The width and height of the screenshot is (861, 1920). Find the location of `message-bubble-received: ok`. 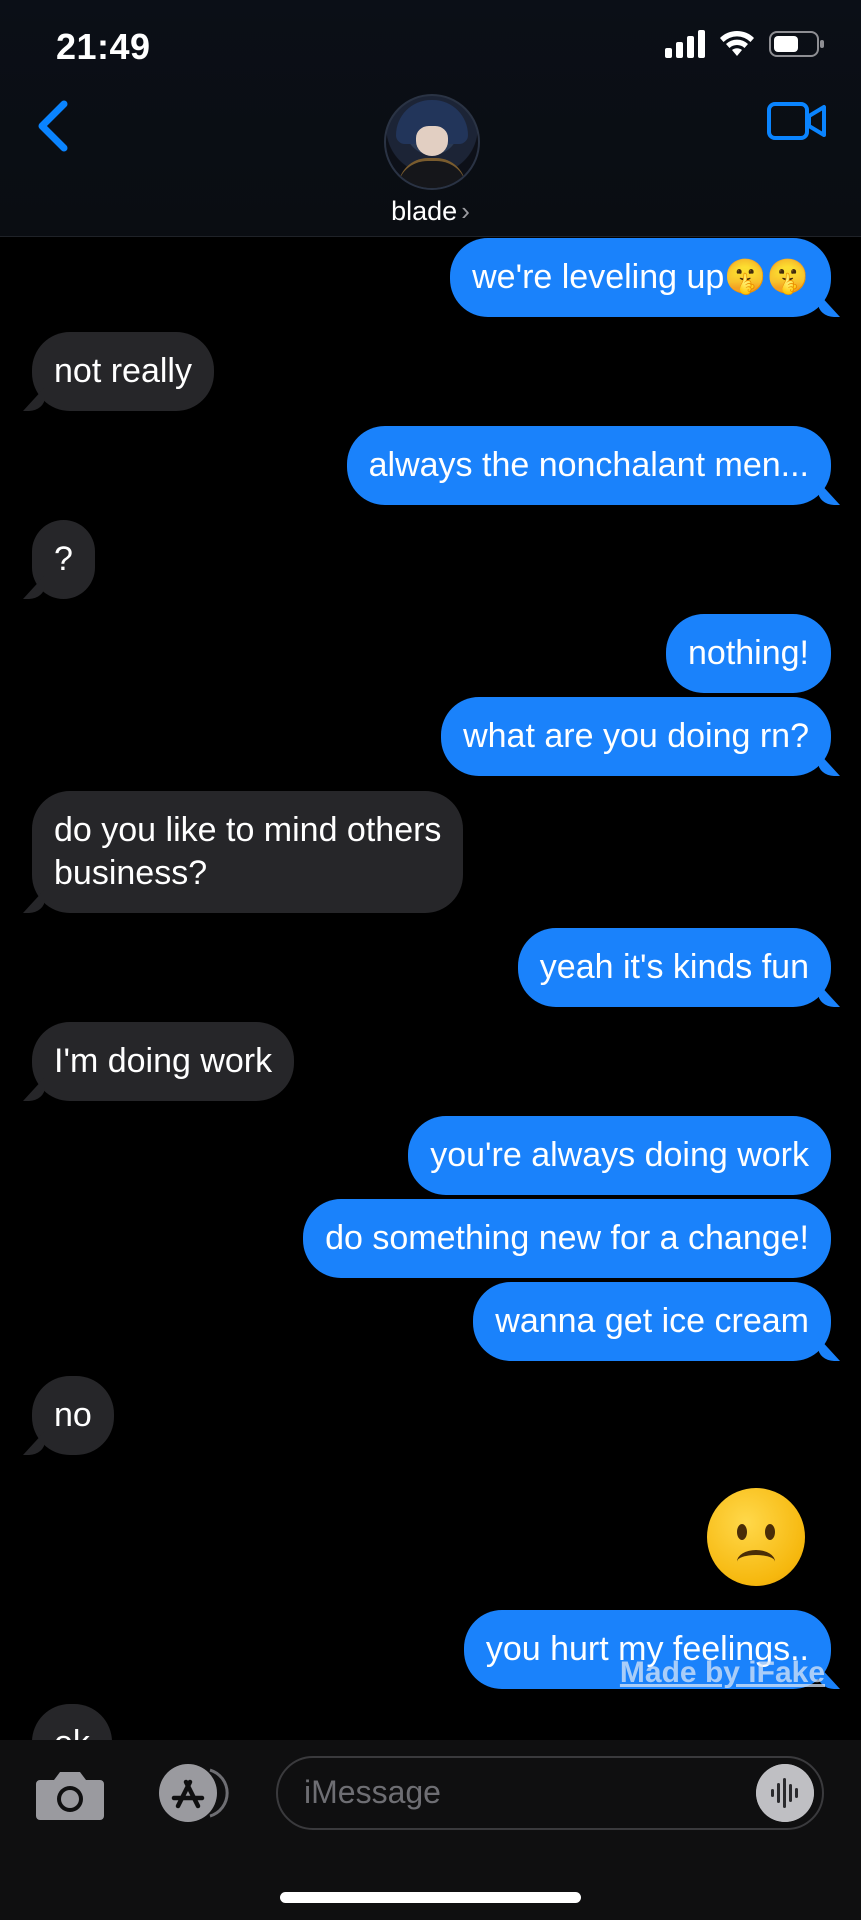

message-bubble-received: ok is located at coordinates (72, 1722).